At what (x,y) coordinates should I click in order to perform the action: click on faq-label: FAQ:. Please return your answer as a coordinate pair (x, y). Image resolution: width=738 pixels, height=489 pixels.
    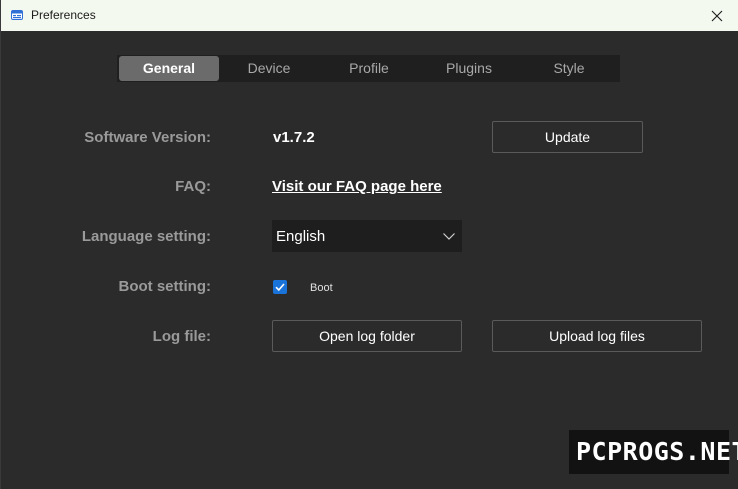
    Looking at the image, I should click on (193, 186).